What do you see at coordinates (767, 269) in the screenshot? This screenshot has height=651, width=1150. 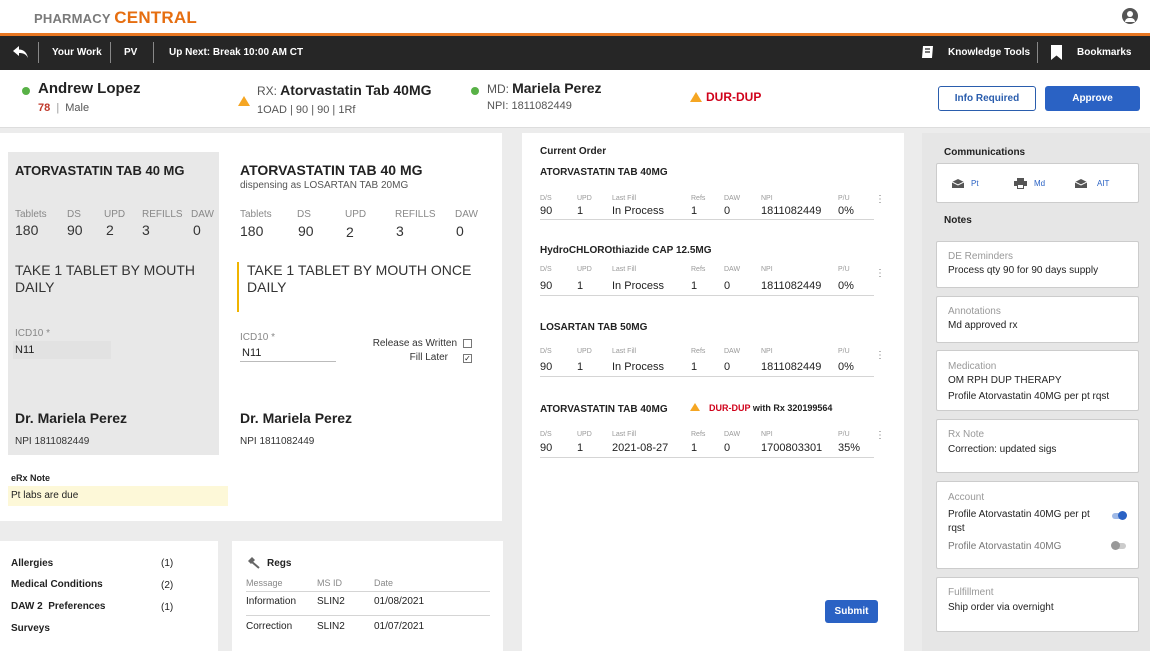 I see `col-npi: NPI` at bounding box center [767, 269].